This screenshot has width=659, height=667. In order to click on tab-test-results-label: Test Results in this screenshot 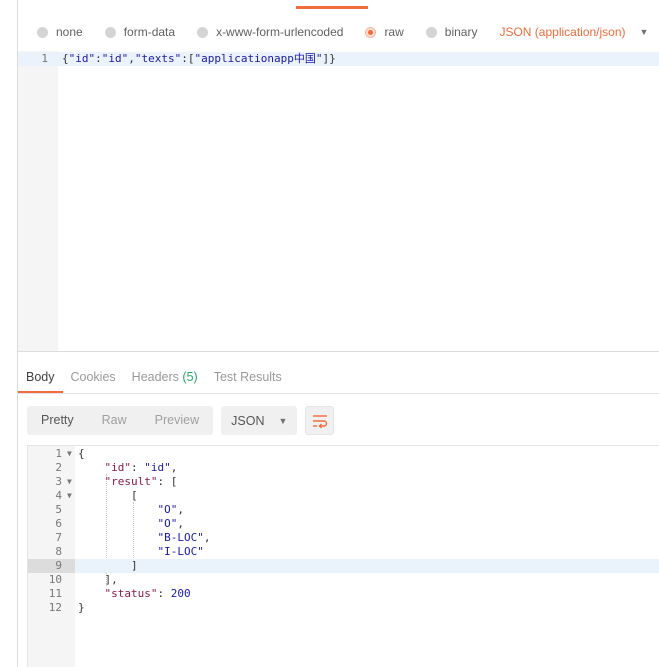, I will do `click(247, 377)`.